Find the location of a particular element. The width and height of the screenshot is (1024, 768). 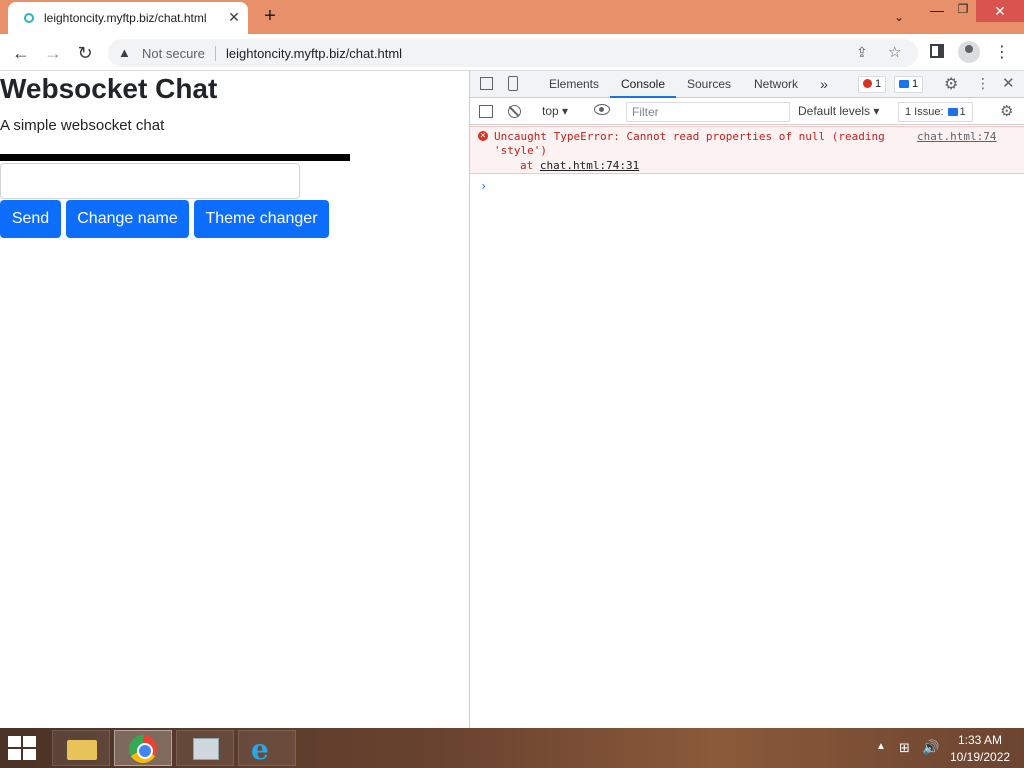

tab-network: Network is located at coordinates (776, 84).